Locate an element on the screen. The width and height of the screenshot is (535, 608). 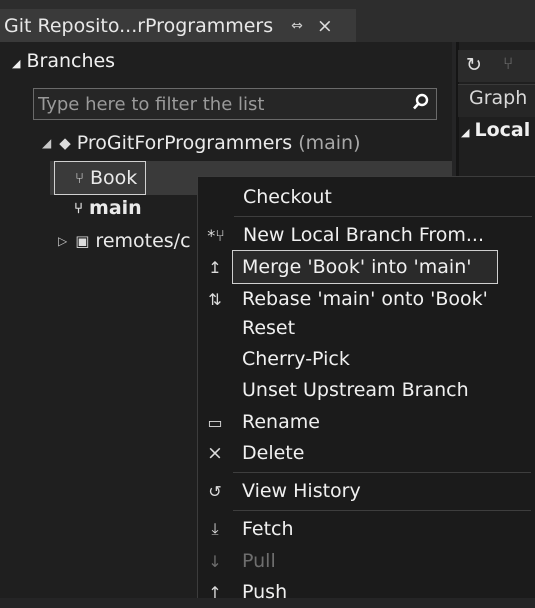
menu-item-delete: × Delete is located at coordinates (366, 453).